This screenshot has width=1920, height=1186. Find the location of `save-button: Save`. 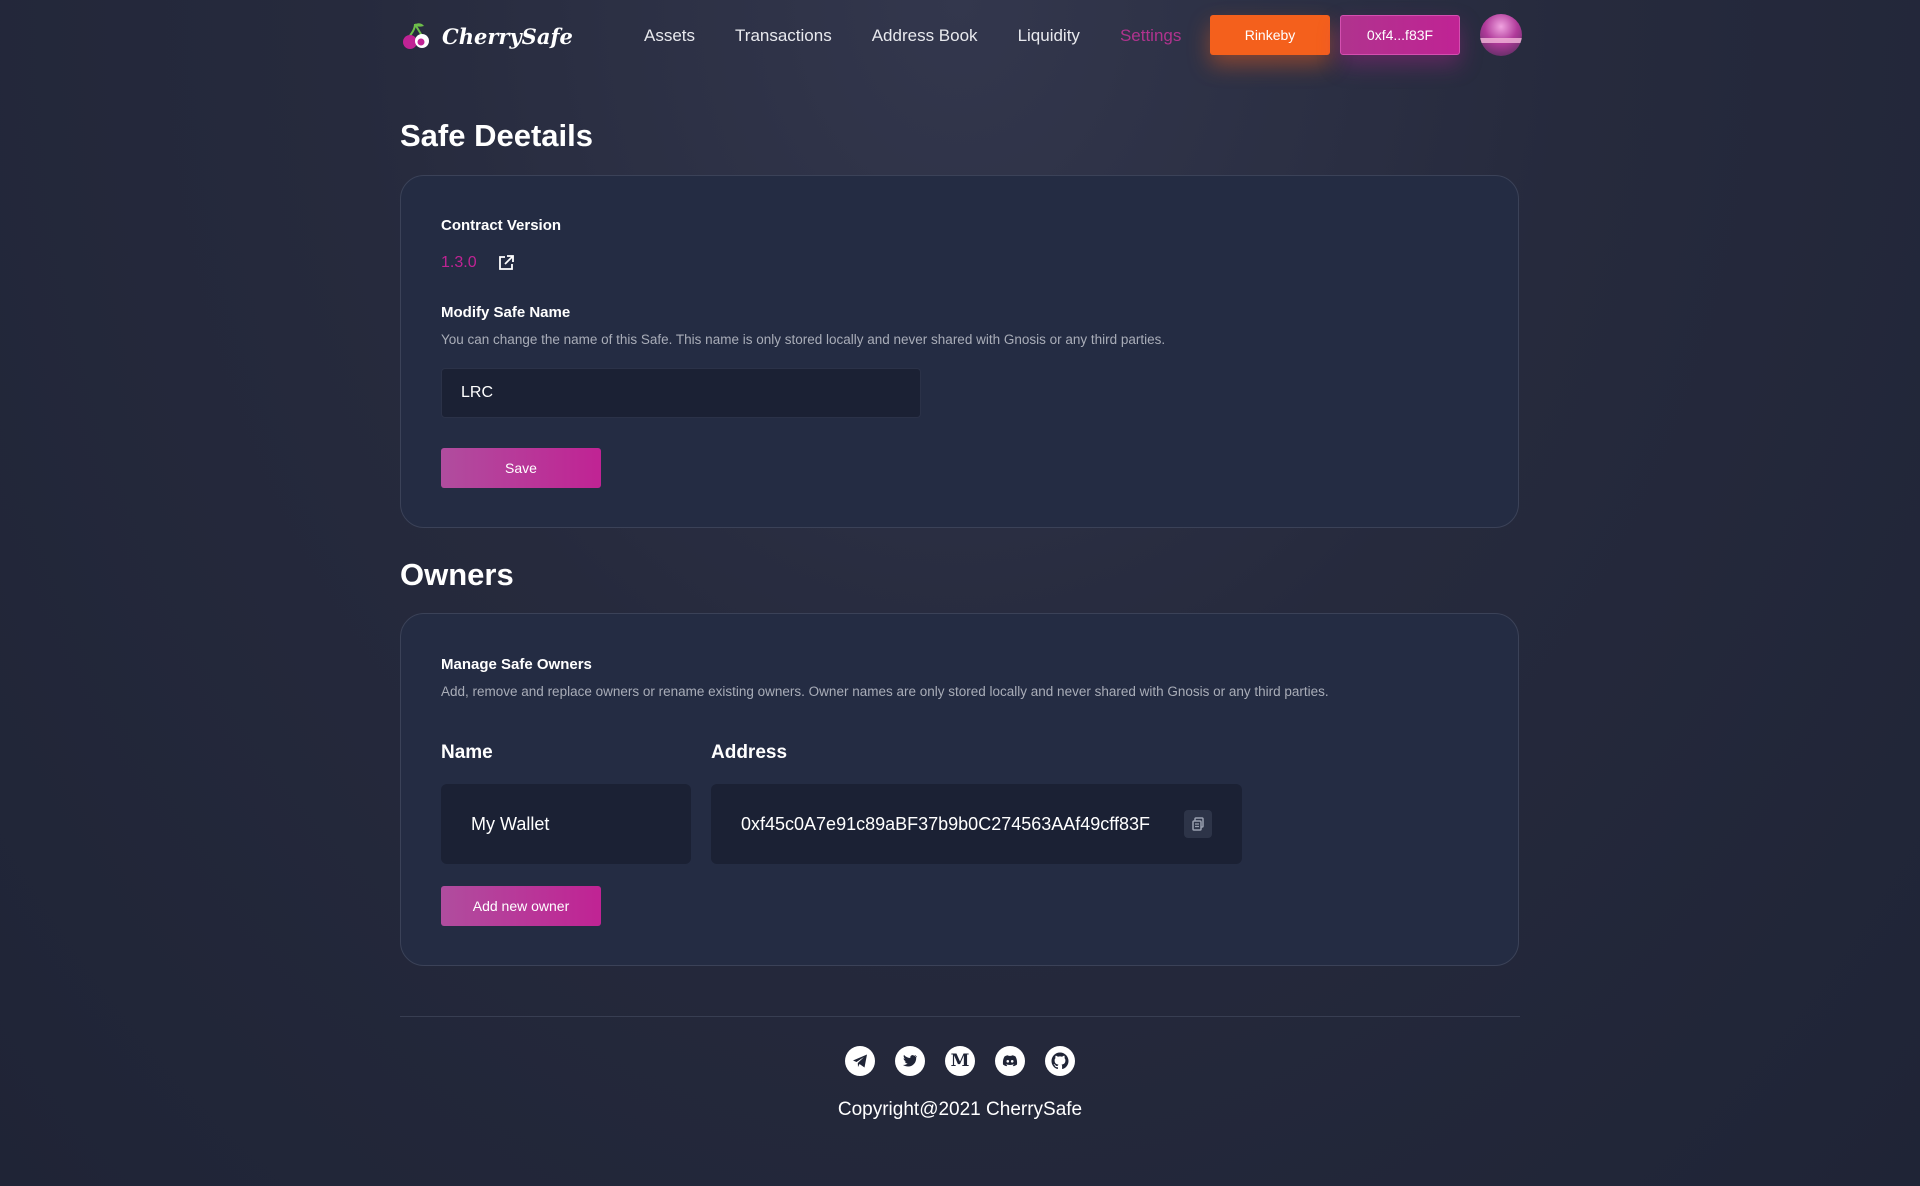

save-button: Save is located at coordinates (521, 468).